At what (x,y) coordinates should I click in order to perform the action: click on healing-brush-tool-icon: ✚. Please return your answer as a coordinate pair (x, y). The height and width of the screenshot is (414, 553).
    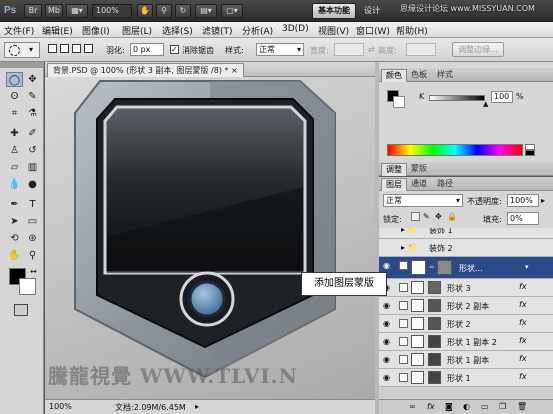
    Looking at the image, I should click on (14, 133).